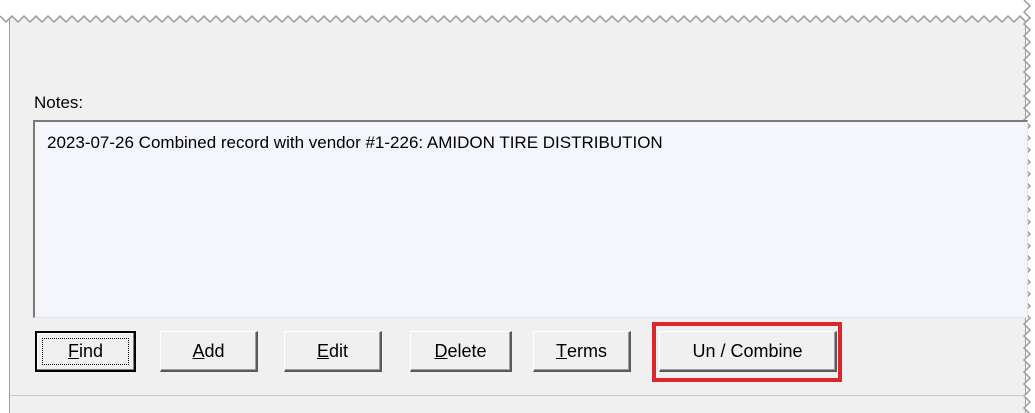  I want to click on find-label: ind, so click(91, 351).